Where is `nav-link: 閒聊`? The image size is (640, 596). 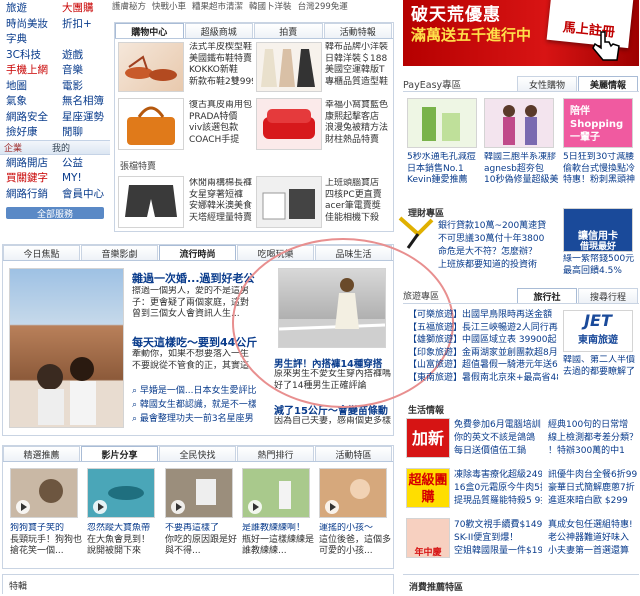
nav-link: 閒聊 is located at coordinates (84, 131).